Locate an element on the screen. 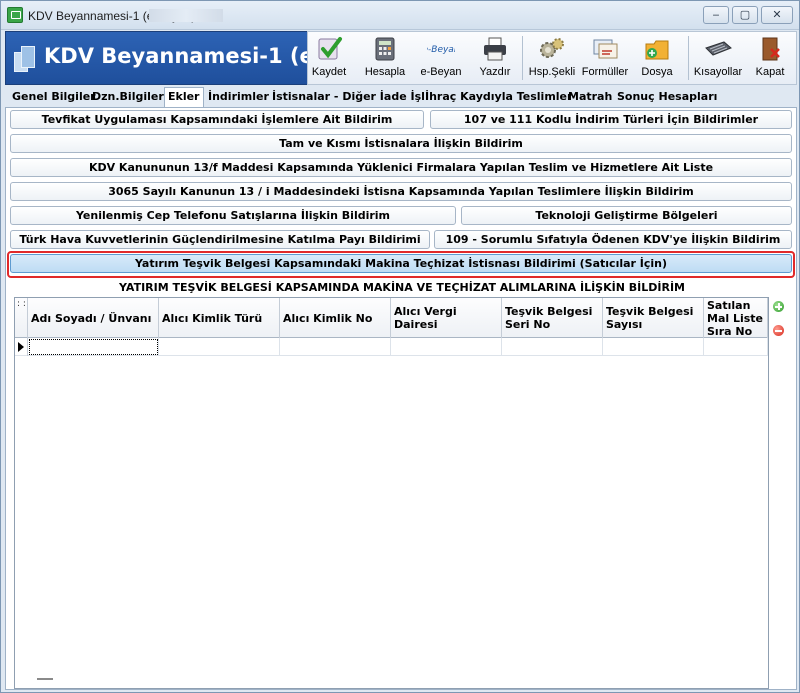 Image resolution: width=800 pixels, height=693 pixels. current-row-arrow-icon is located at coordinates (21, 347).